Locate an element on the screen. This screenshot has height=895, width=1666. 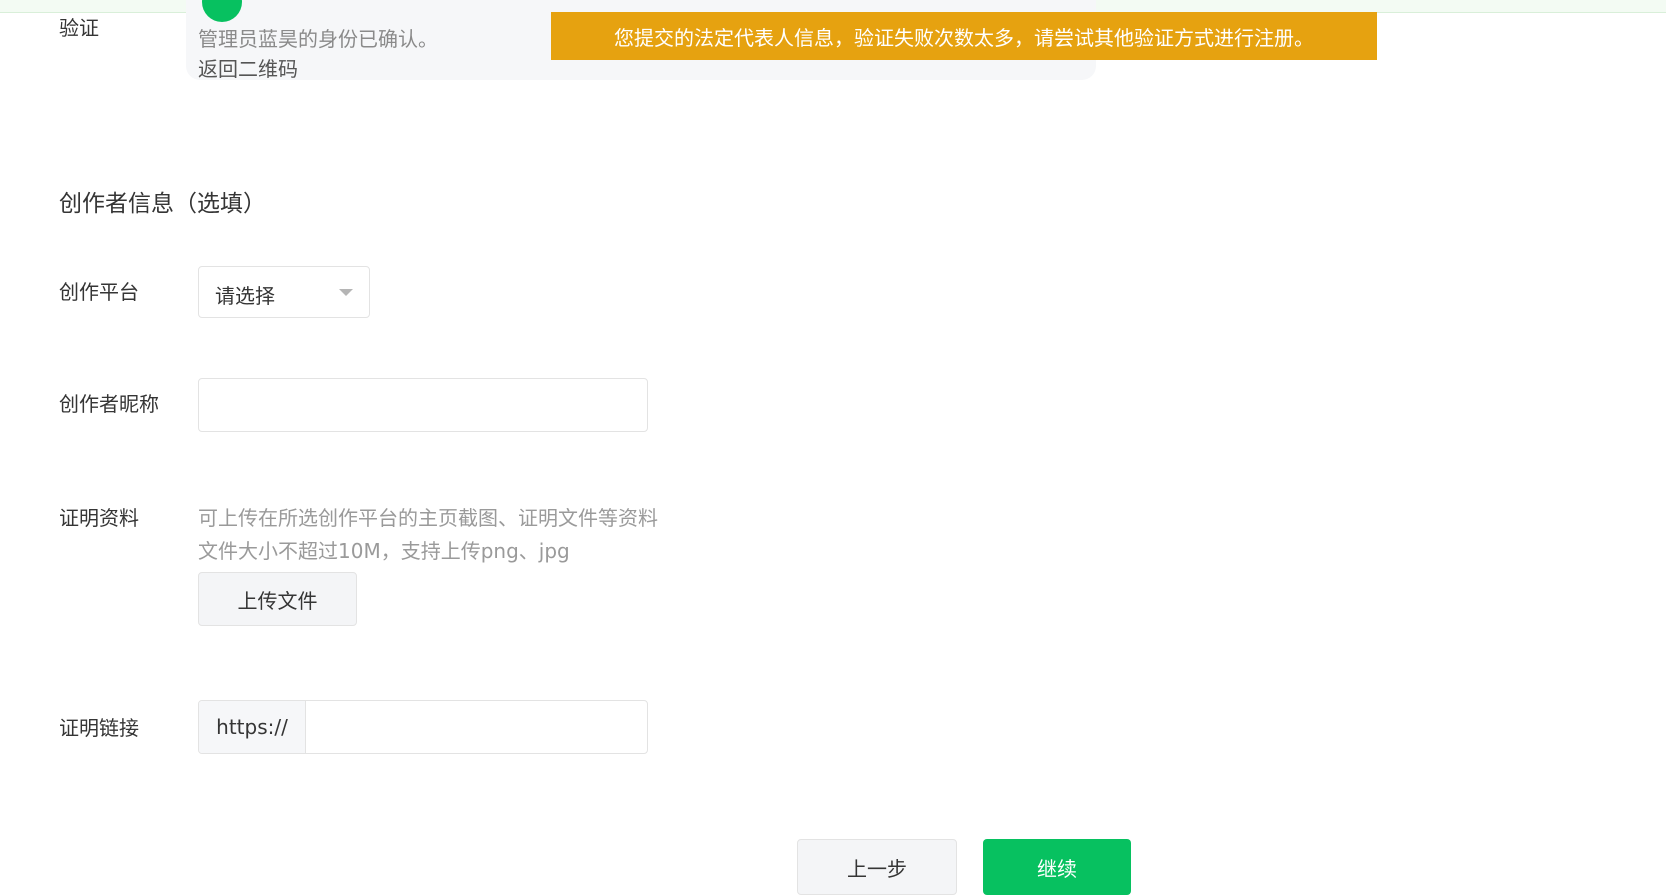
platform-label: 创作平台 is located at coordinates (99, 292).